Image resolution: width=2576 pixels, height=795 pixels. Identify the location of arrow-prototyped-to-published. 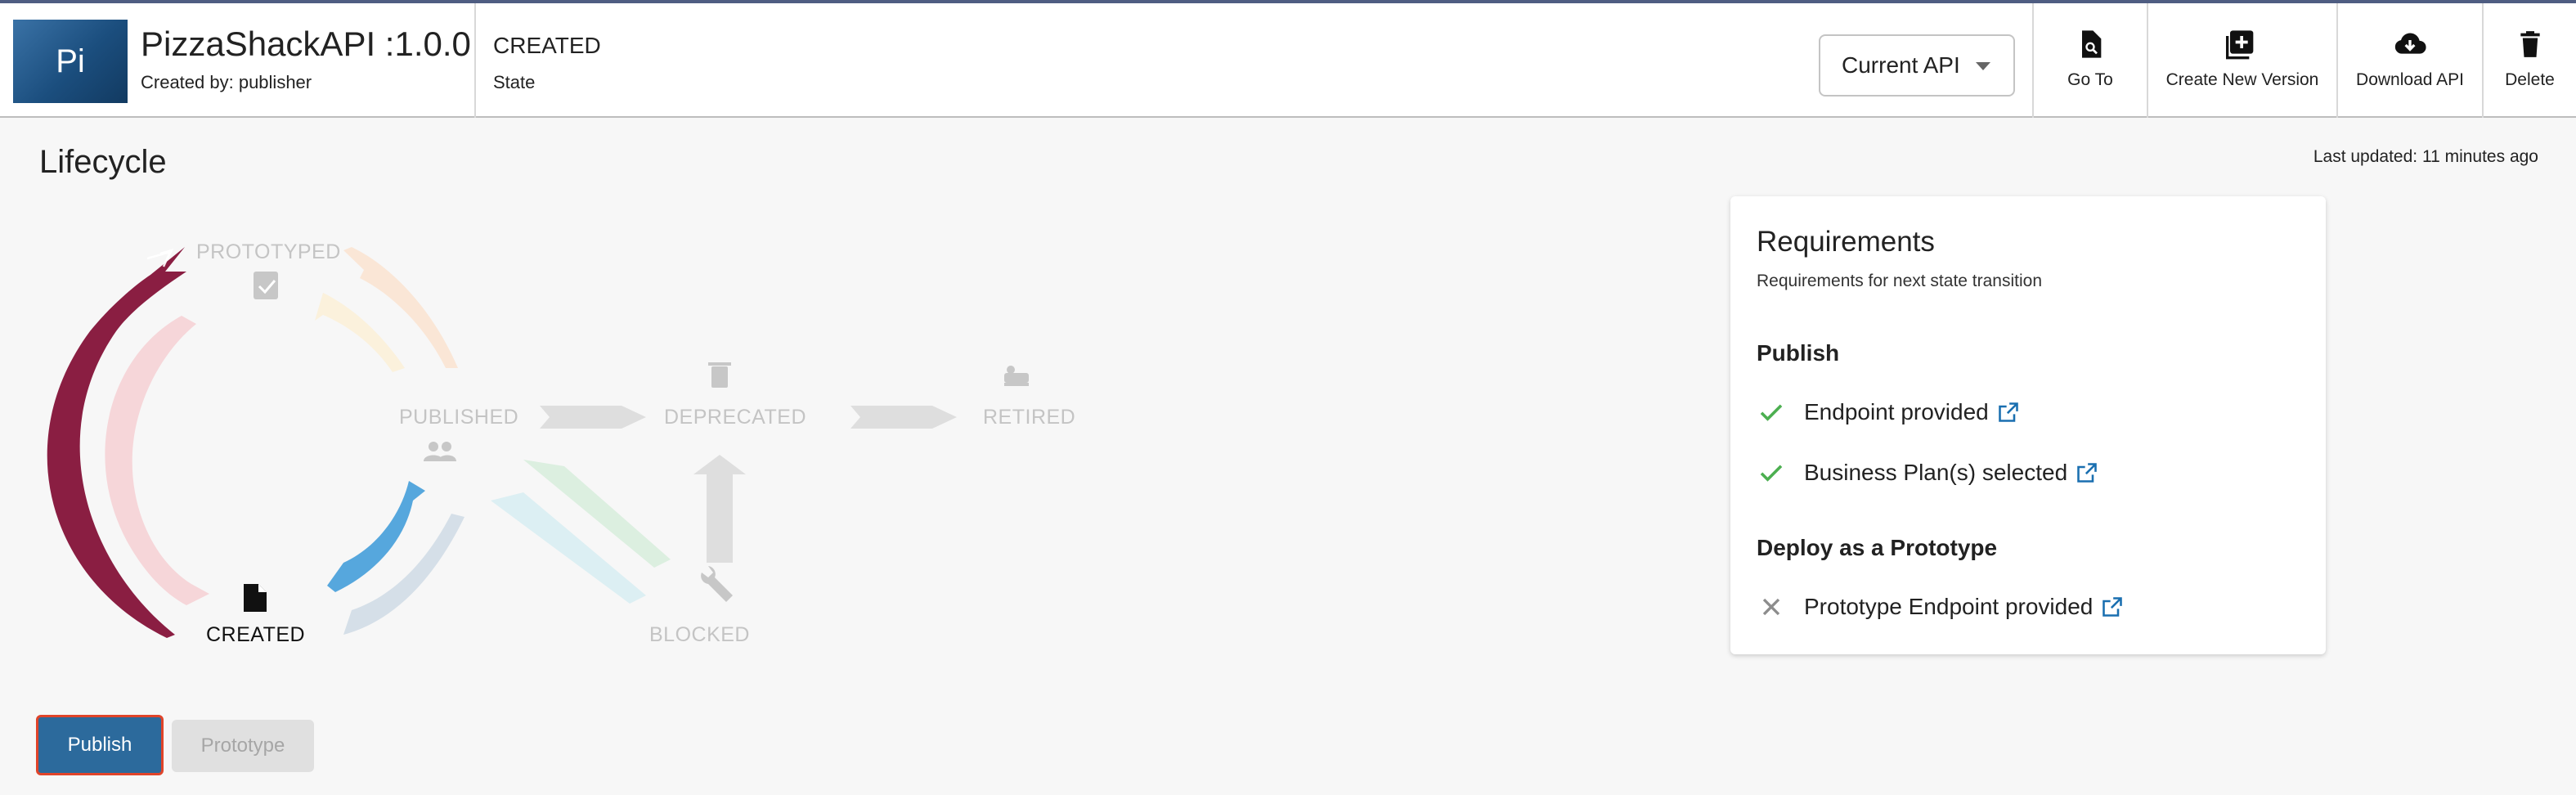
(400, 307).